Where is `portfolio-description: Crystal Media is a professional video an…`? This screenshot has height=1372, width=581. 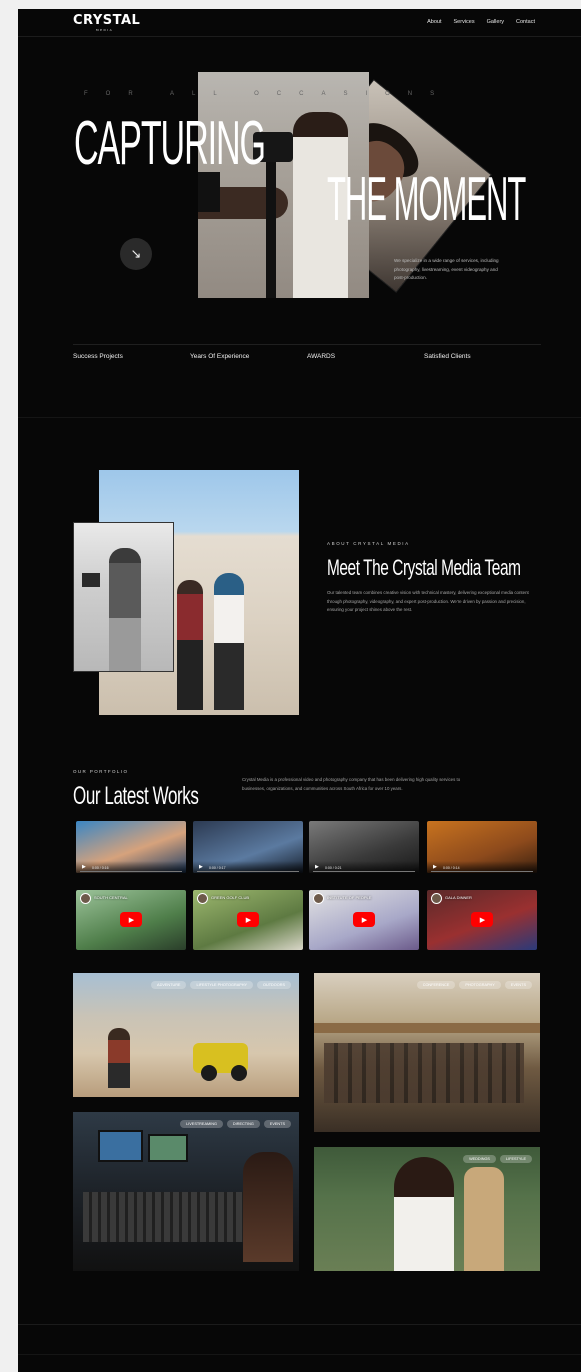 portfolio-description: Crystal Media is a professional video an… is located at coordinates (351, 784).